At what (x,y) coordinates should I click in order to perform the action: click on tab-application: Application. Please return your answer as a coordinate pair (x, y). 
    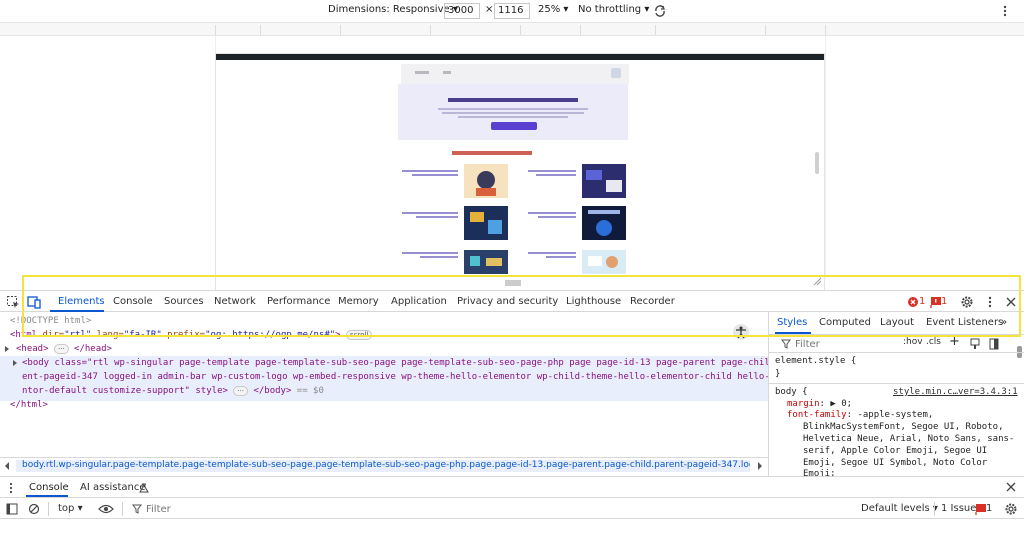
    Looking at the image, I should click on (419, 301).